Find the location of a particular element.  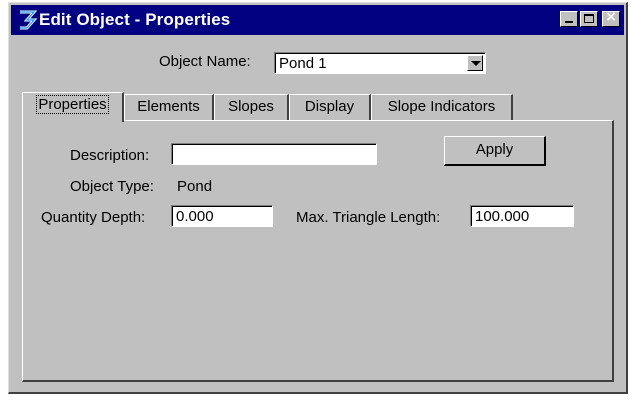

max-triangle-length-label: Max. Triangle Length: is located at coordinates (368, 217).